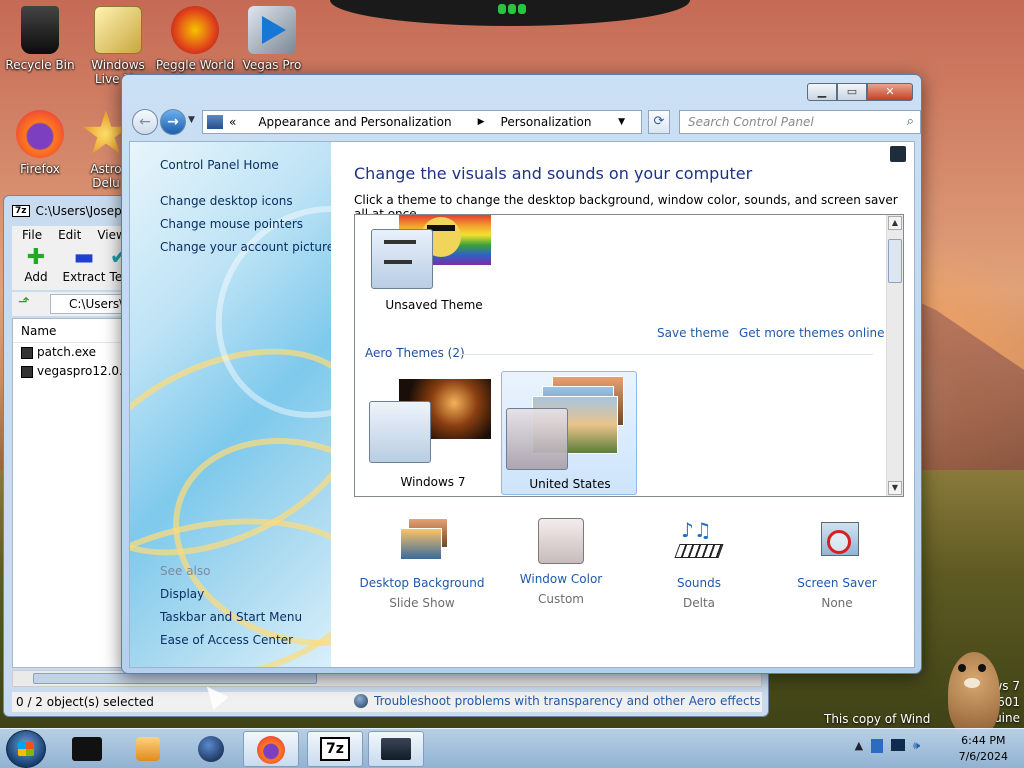 This screenshot has height=768, width=1024. I want to click on recent-pages-dropdown-icon: ▼, so click(191, 120).